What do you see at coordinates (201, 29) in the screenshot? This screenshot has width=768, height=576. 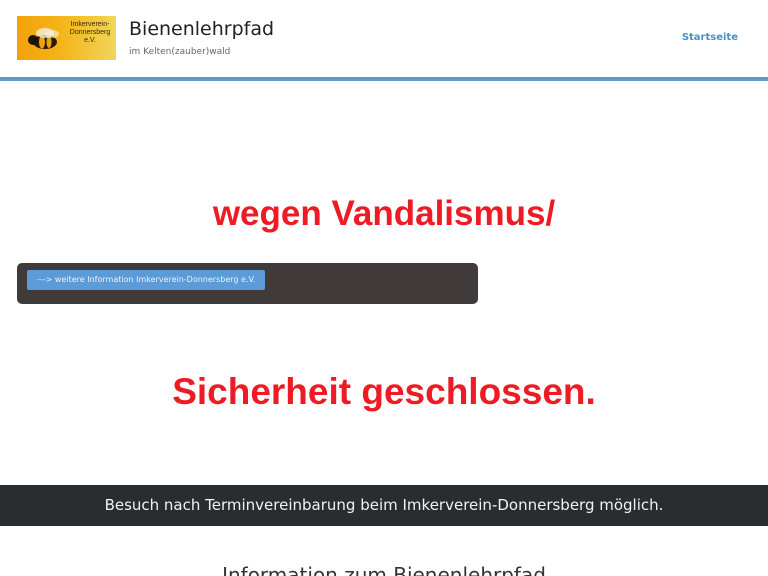 I see `site-title: Bienenlehrpfad` at bounding box center [201, 29].